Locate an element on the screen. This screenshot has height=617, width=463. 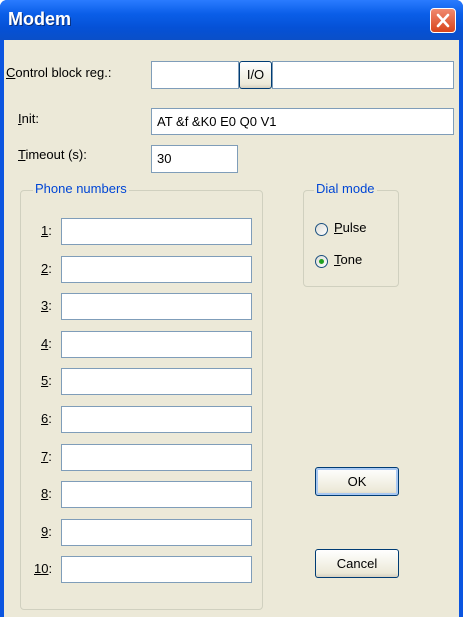
io-button: I/O is located at coordinates (255, 75).